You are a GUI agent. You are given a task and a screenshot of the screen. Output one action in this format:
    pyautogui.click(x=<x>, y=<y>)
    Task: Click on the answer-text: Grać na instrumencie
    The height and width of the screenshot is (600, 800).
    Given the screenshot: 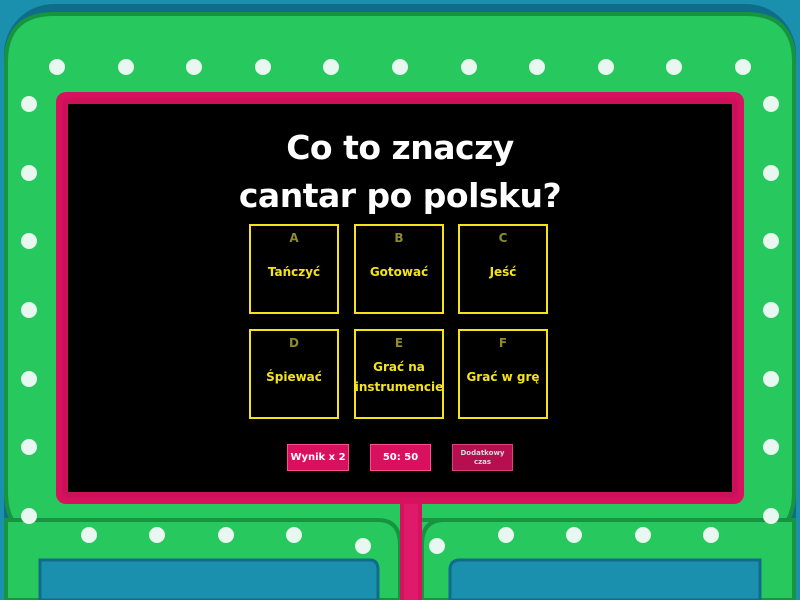 What is the action you would take?
    pyautogui.click(x=399, y=377)
    